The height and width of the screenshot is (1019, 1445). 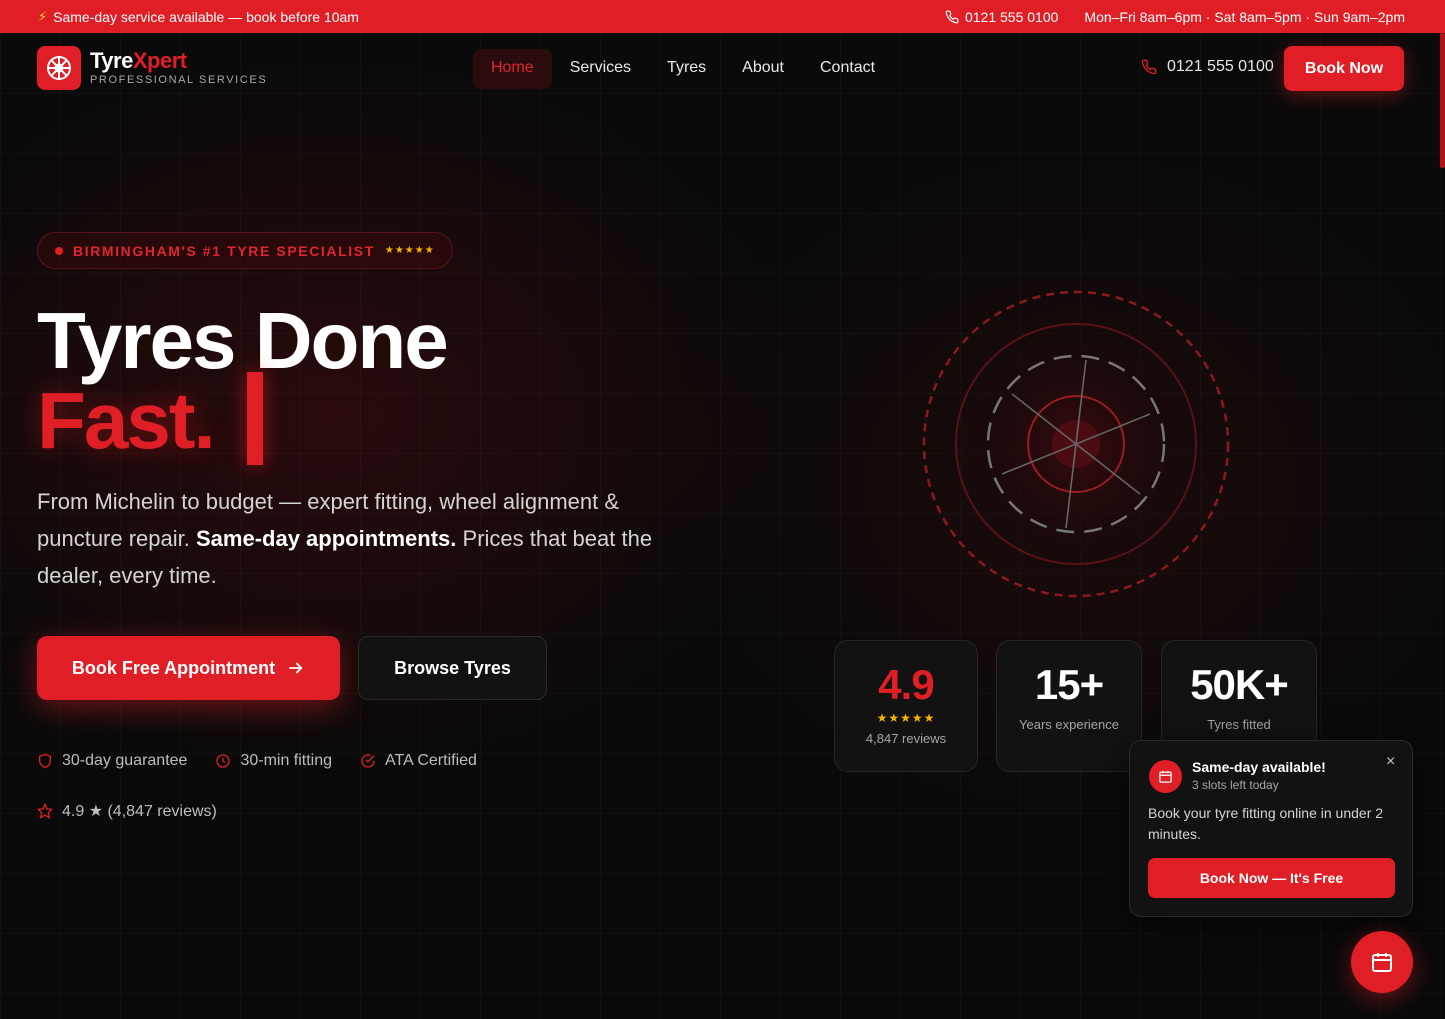 I want to click on trust-item: ATA Certified, so click(x=418, y=761).